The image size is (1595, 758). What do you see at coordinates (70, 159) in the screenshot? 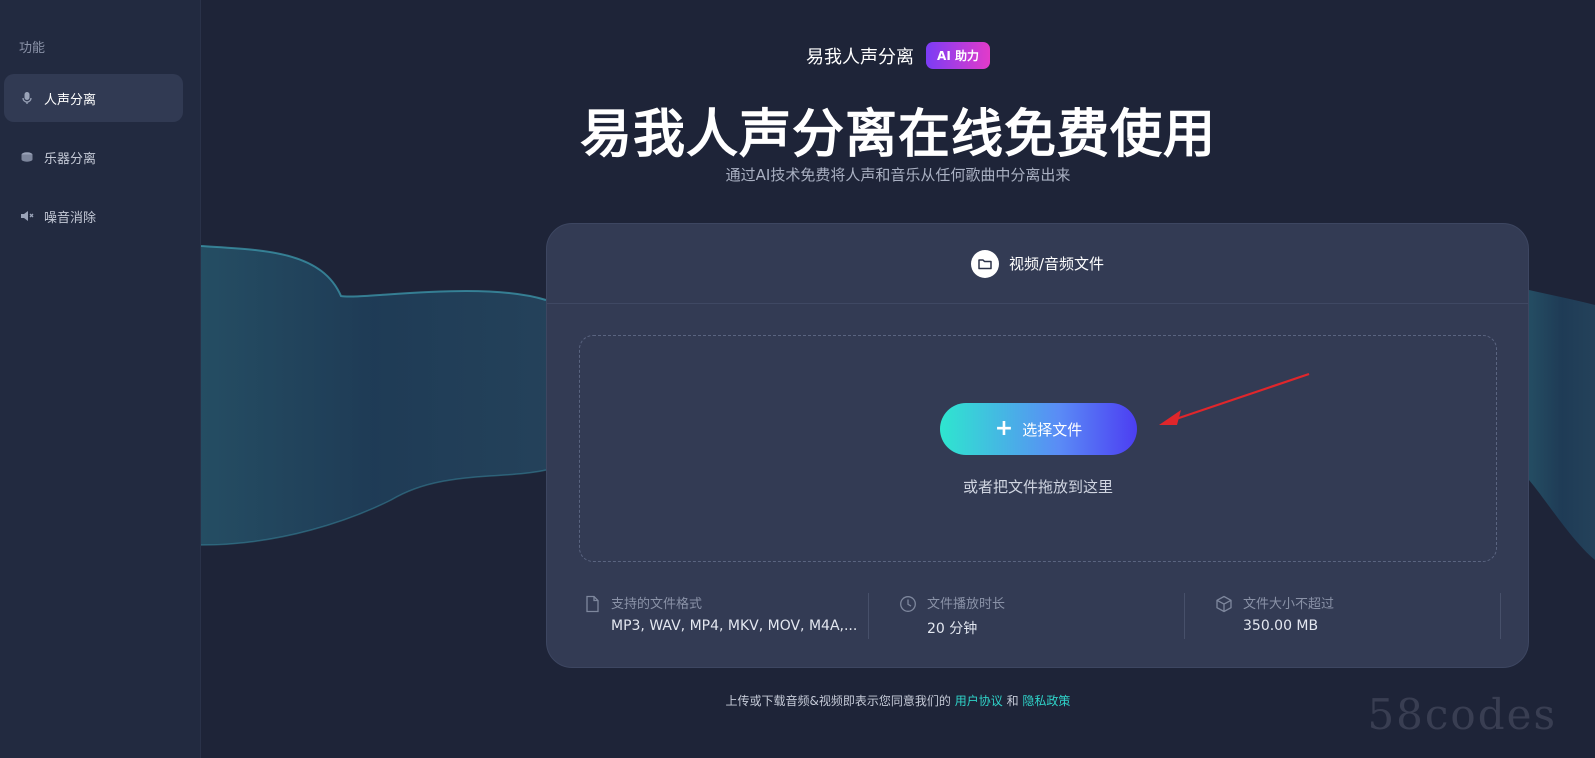
I see `sidebar-item-label: 乐器分离` at bounding box center [70, 159].